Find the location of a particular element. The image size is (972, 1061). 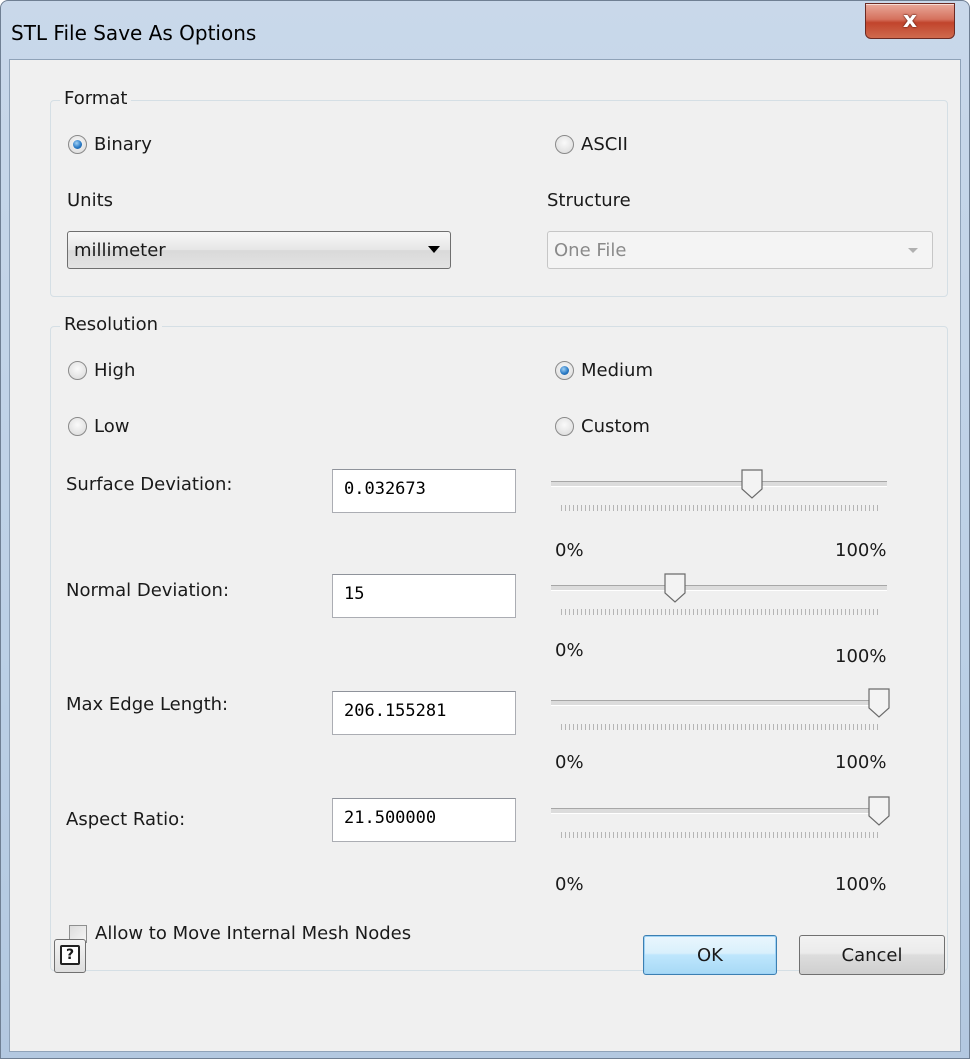

close-icon: x is located at coordinates (910, 20).